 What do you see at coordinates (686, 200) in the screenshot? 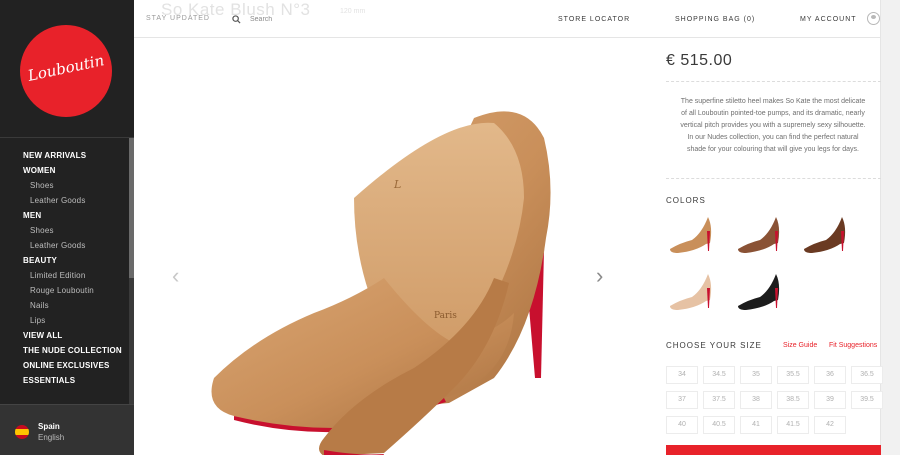
I see `colors-heading: COLORS` at bounding box center [686, 200].